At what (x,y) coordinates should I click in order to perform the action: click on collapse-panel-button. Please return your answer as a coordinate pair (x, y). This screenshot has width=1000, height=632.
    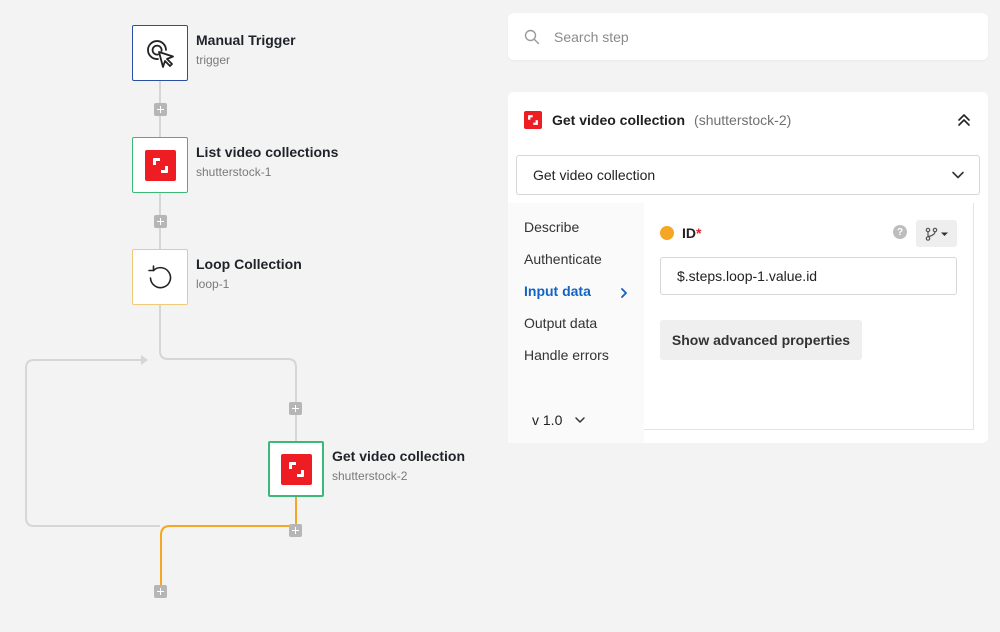
    Looking at the image, I should click on (964, 120).